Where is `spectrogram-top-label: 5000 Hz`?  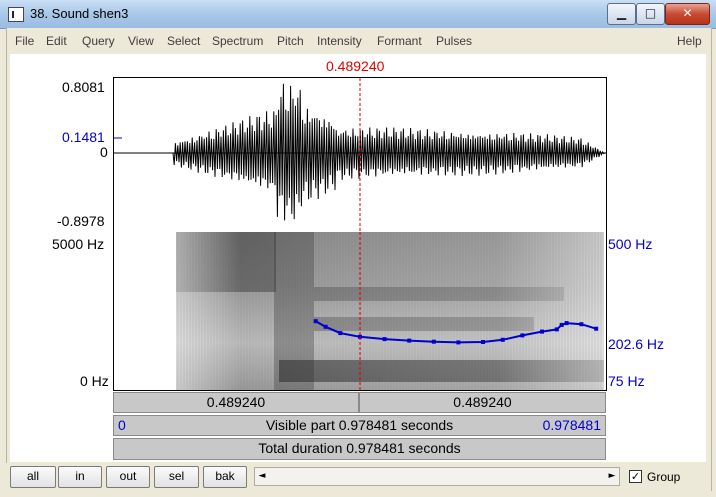 spectrogram-top-label: 5000 Hz is located at coordinates (78, 244).